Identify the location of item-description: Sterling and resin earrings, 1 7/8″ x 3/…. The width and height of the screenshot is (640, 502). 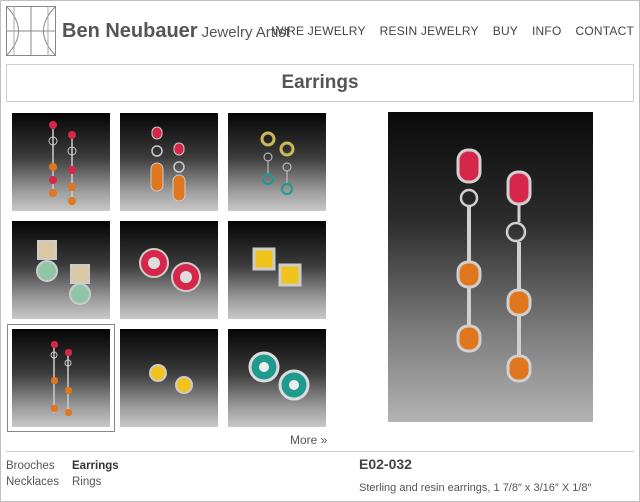
(475, 488).